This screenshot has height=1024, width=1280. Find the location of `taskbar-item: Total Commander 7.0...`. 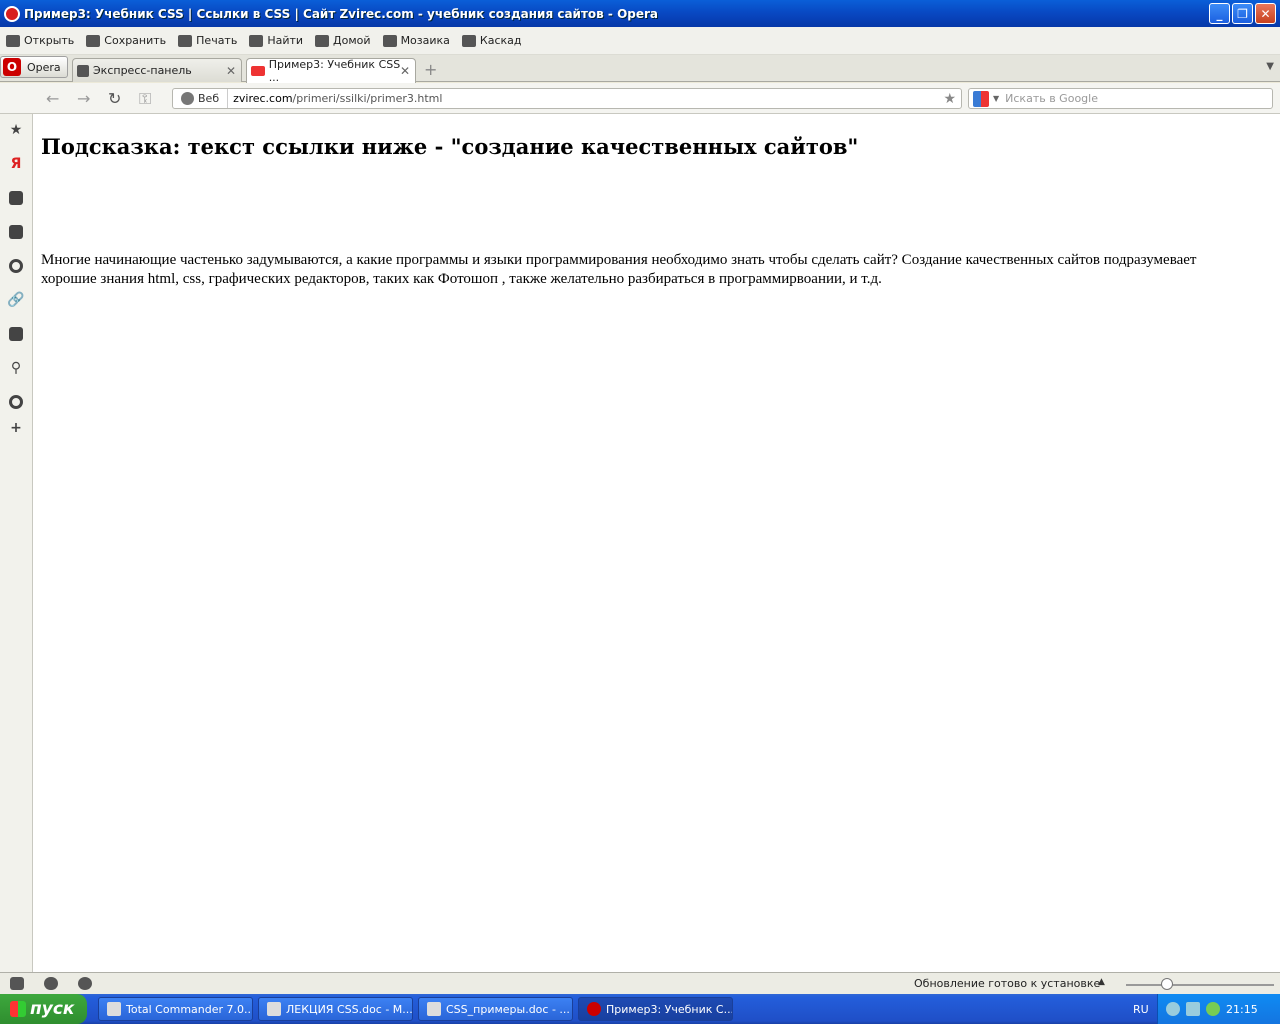

taskbar-item: Total Commander 7.0... is located at coordinates (175, 1009).